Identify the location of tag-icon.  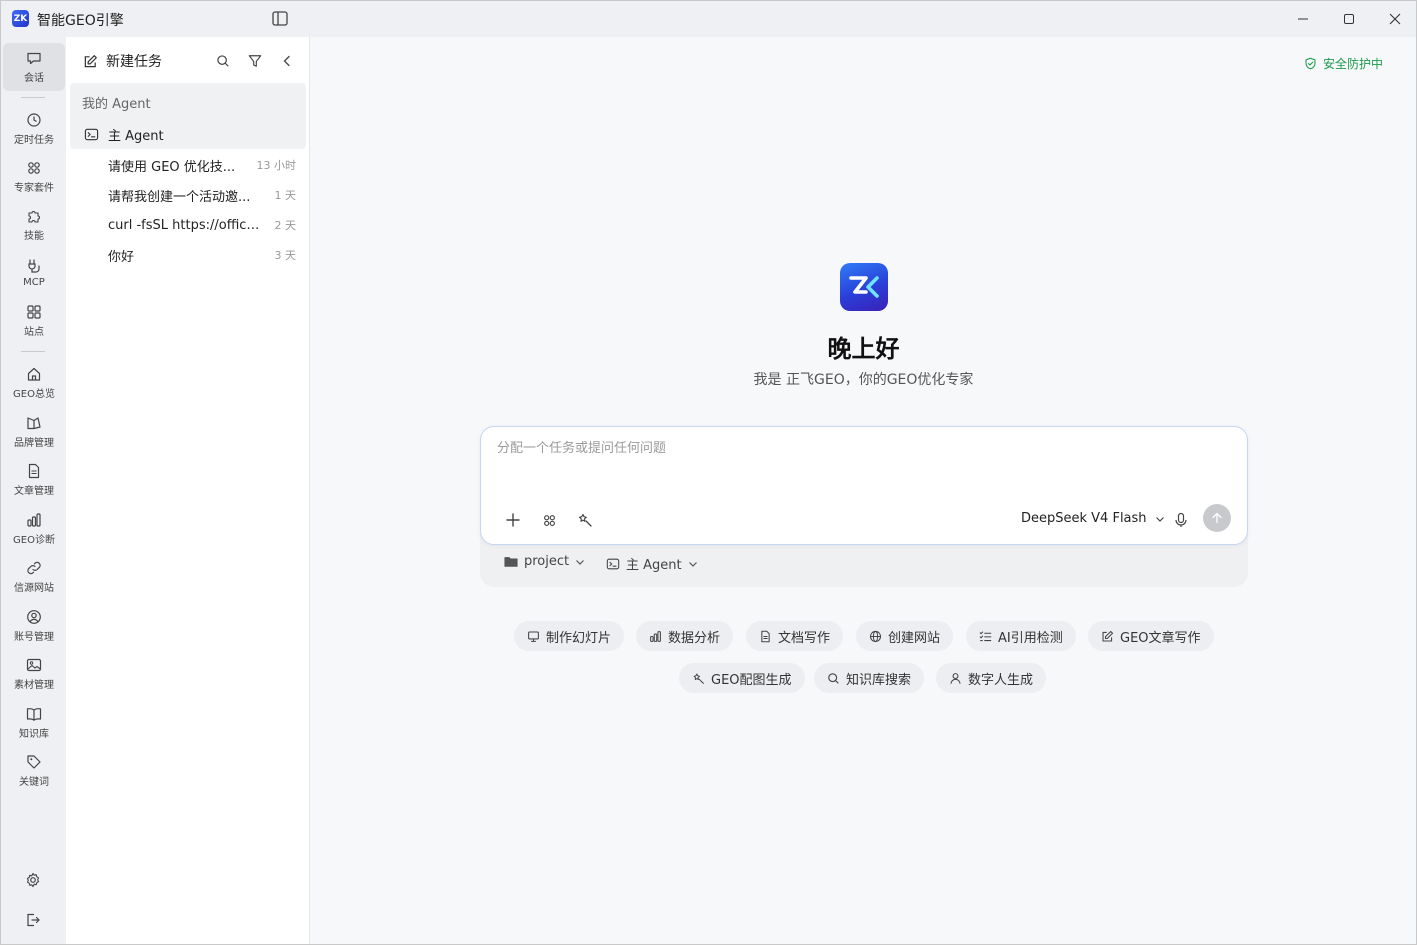
(34, 762).